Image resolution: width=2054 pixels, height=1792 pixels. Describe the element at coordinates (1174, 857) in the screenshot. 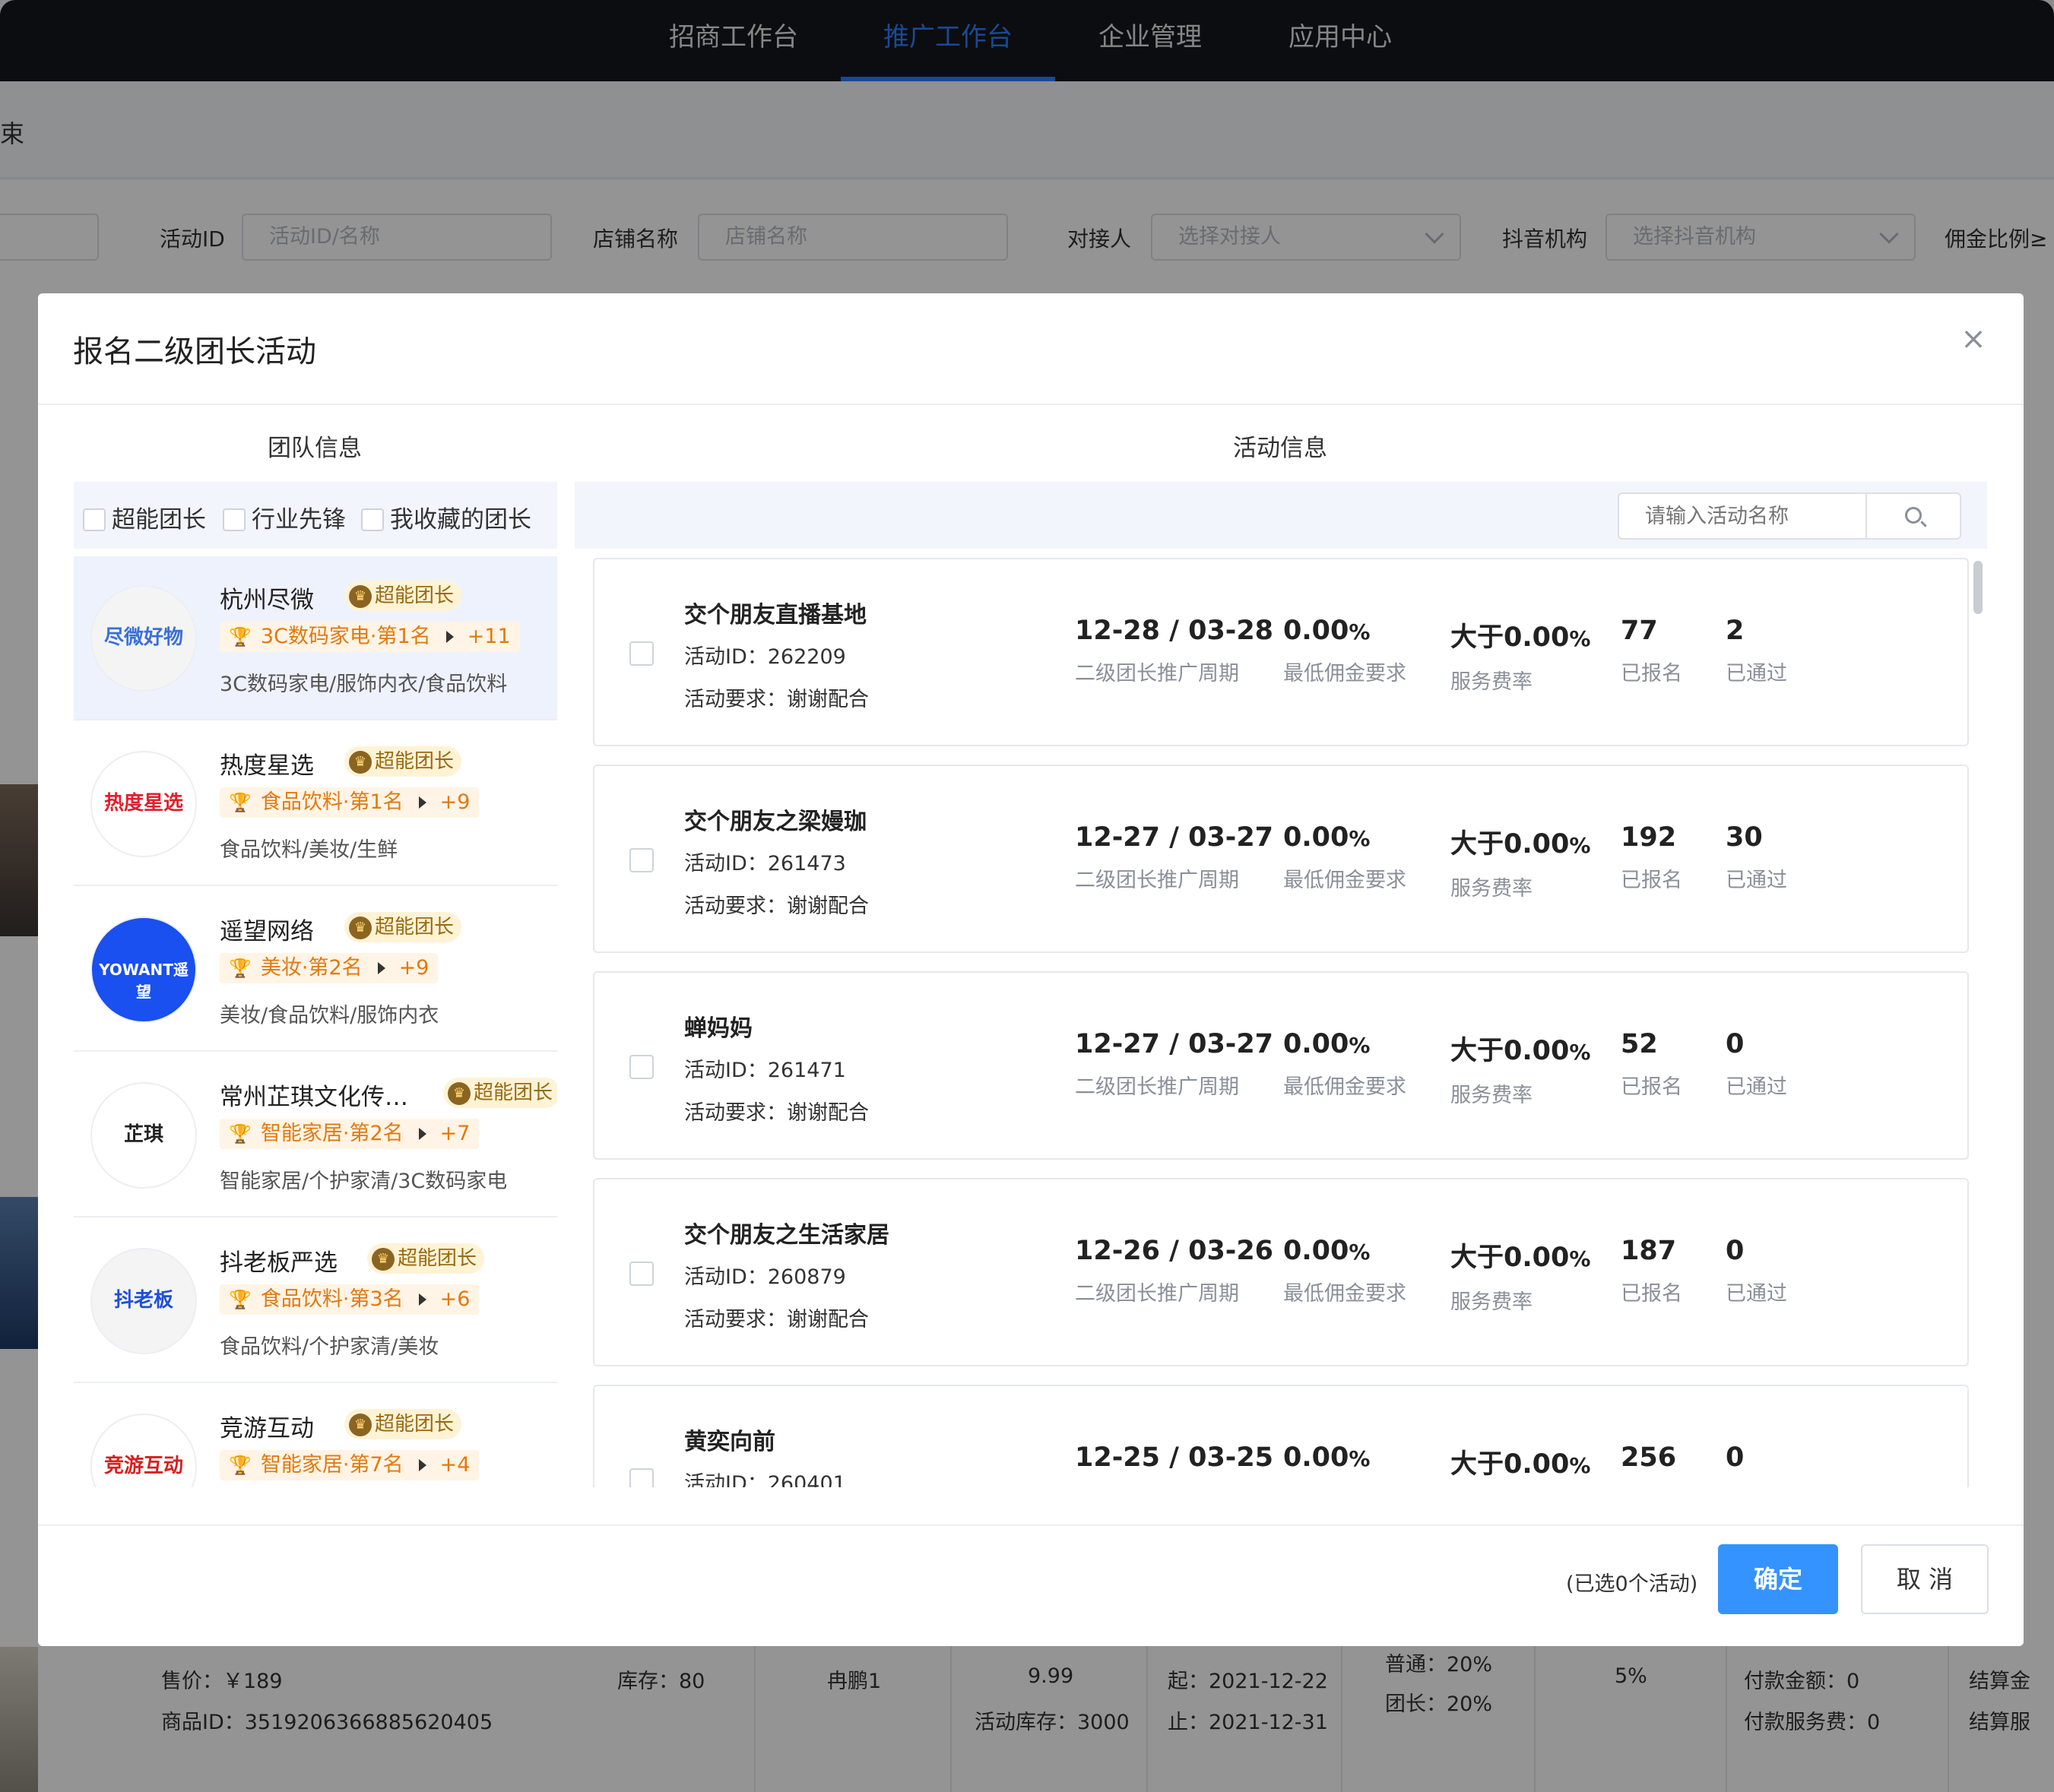

I see `stat-period: 12-27 / 03-27 二级团长推广周期` at that location.